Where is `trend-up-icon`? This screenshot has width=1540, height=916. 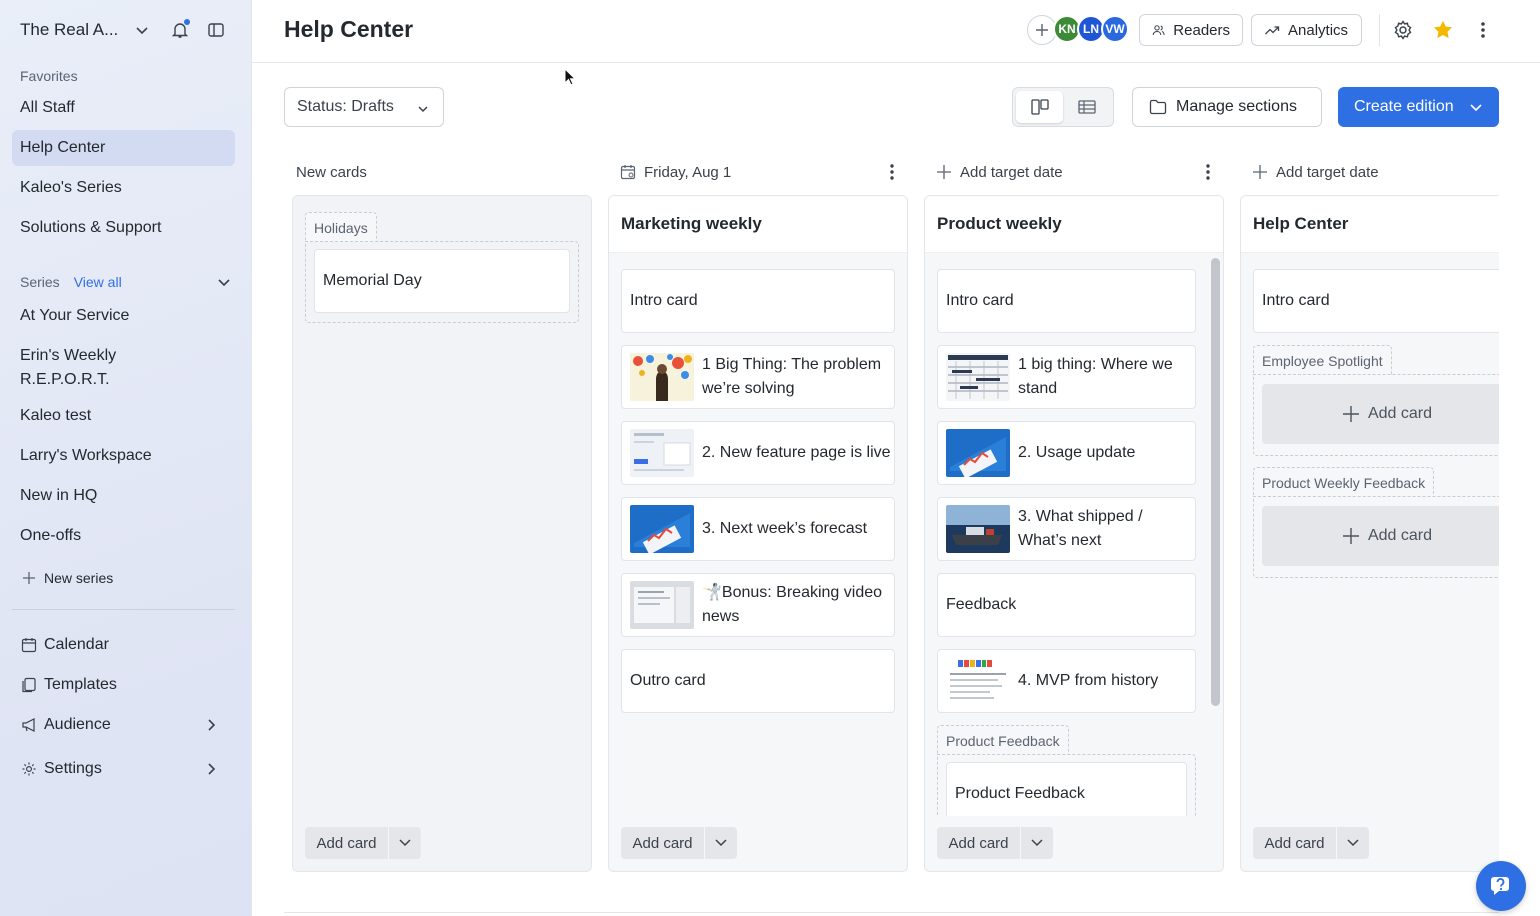 trend-up-icon is located at coordinates (1272, 30).